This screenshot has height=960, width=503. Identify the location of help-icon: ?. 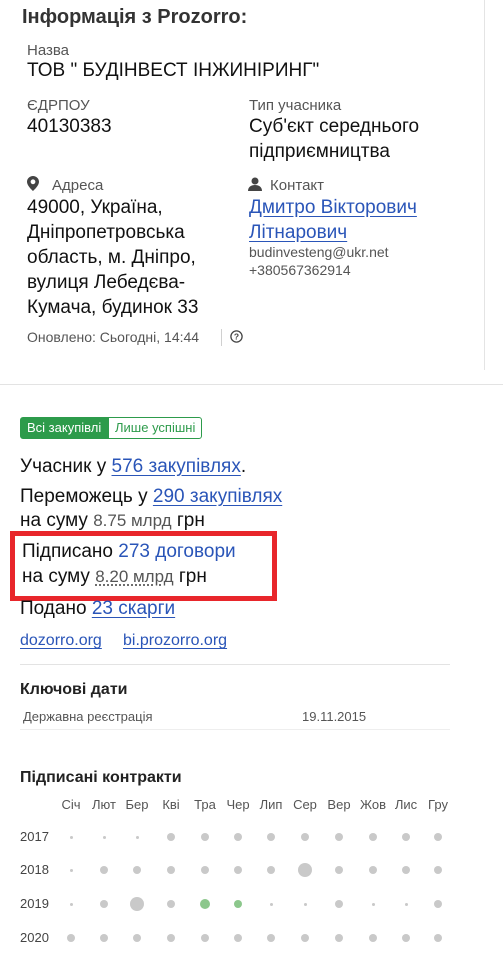
(236, 339).